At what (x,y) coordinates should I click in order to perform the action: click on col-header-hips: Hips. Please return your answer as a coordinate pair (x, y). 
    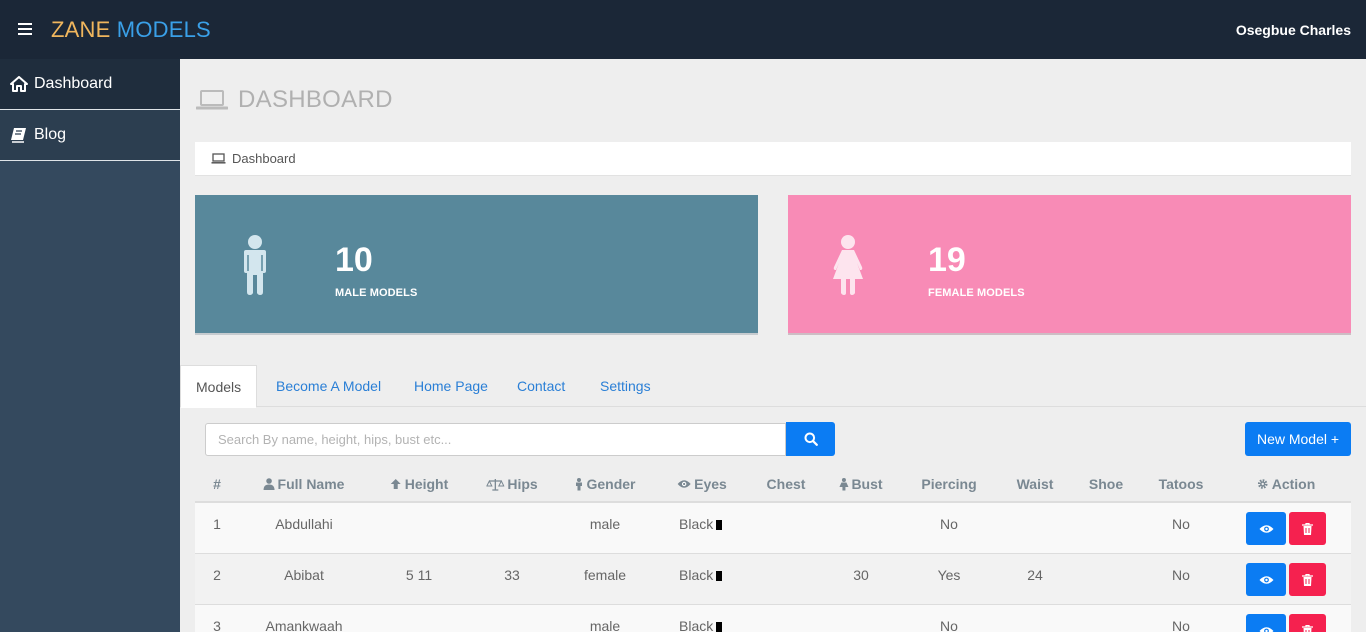
    Looking at the image, I should click on (512, 484).